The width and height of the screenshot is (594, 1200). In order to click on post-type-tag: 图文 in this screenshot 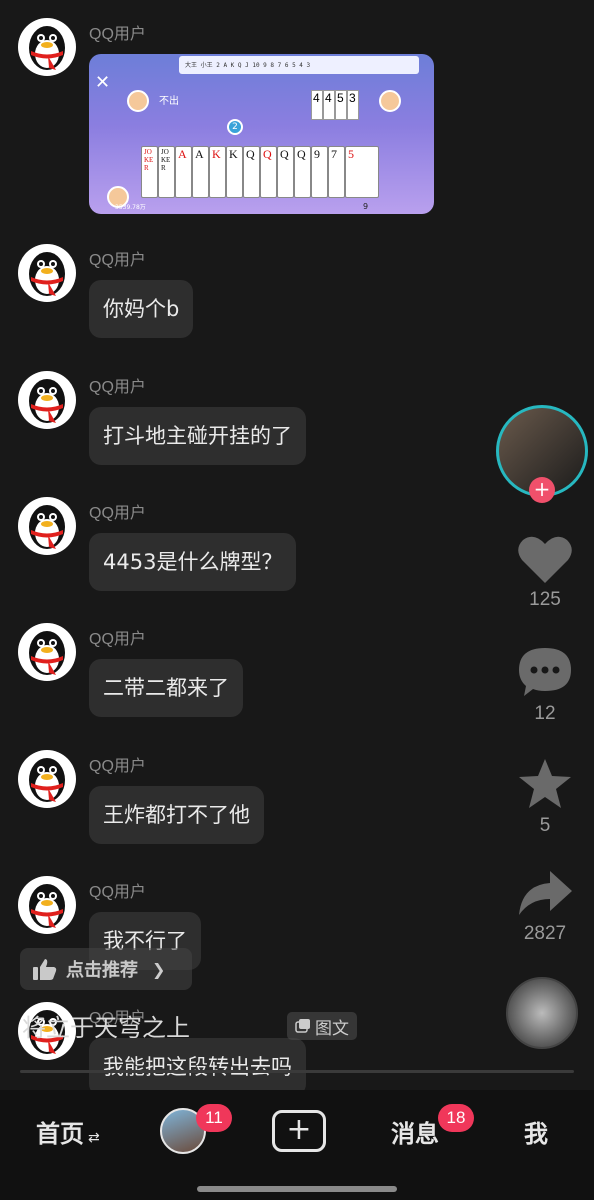, I will do `click(322, 1026)`.